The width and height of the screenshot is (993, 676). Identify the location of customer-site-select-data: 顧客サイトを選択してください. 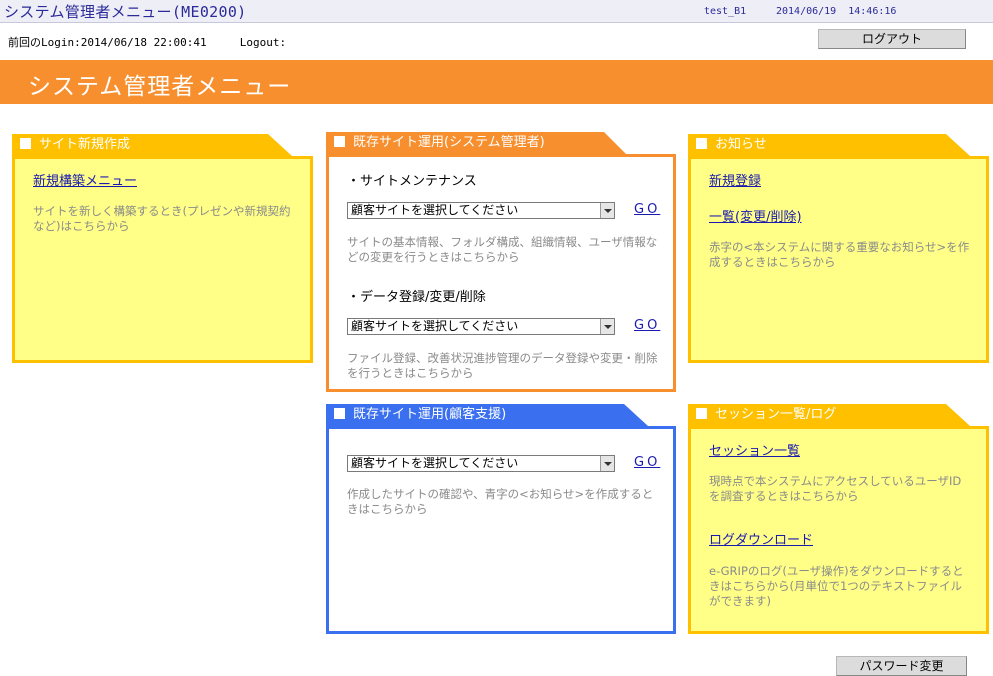
(481, 326).